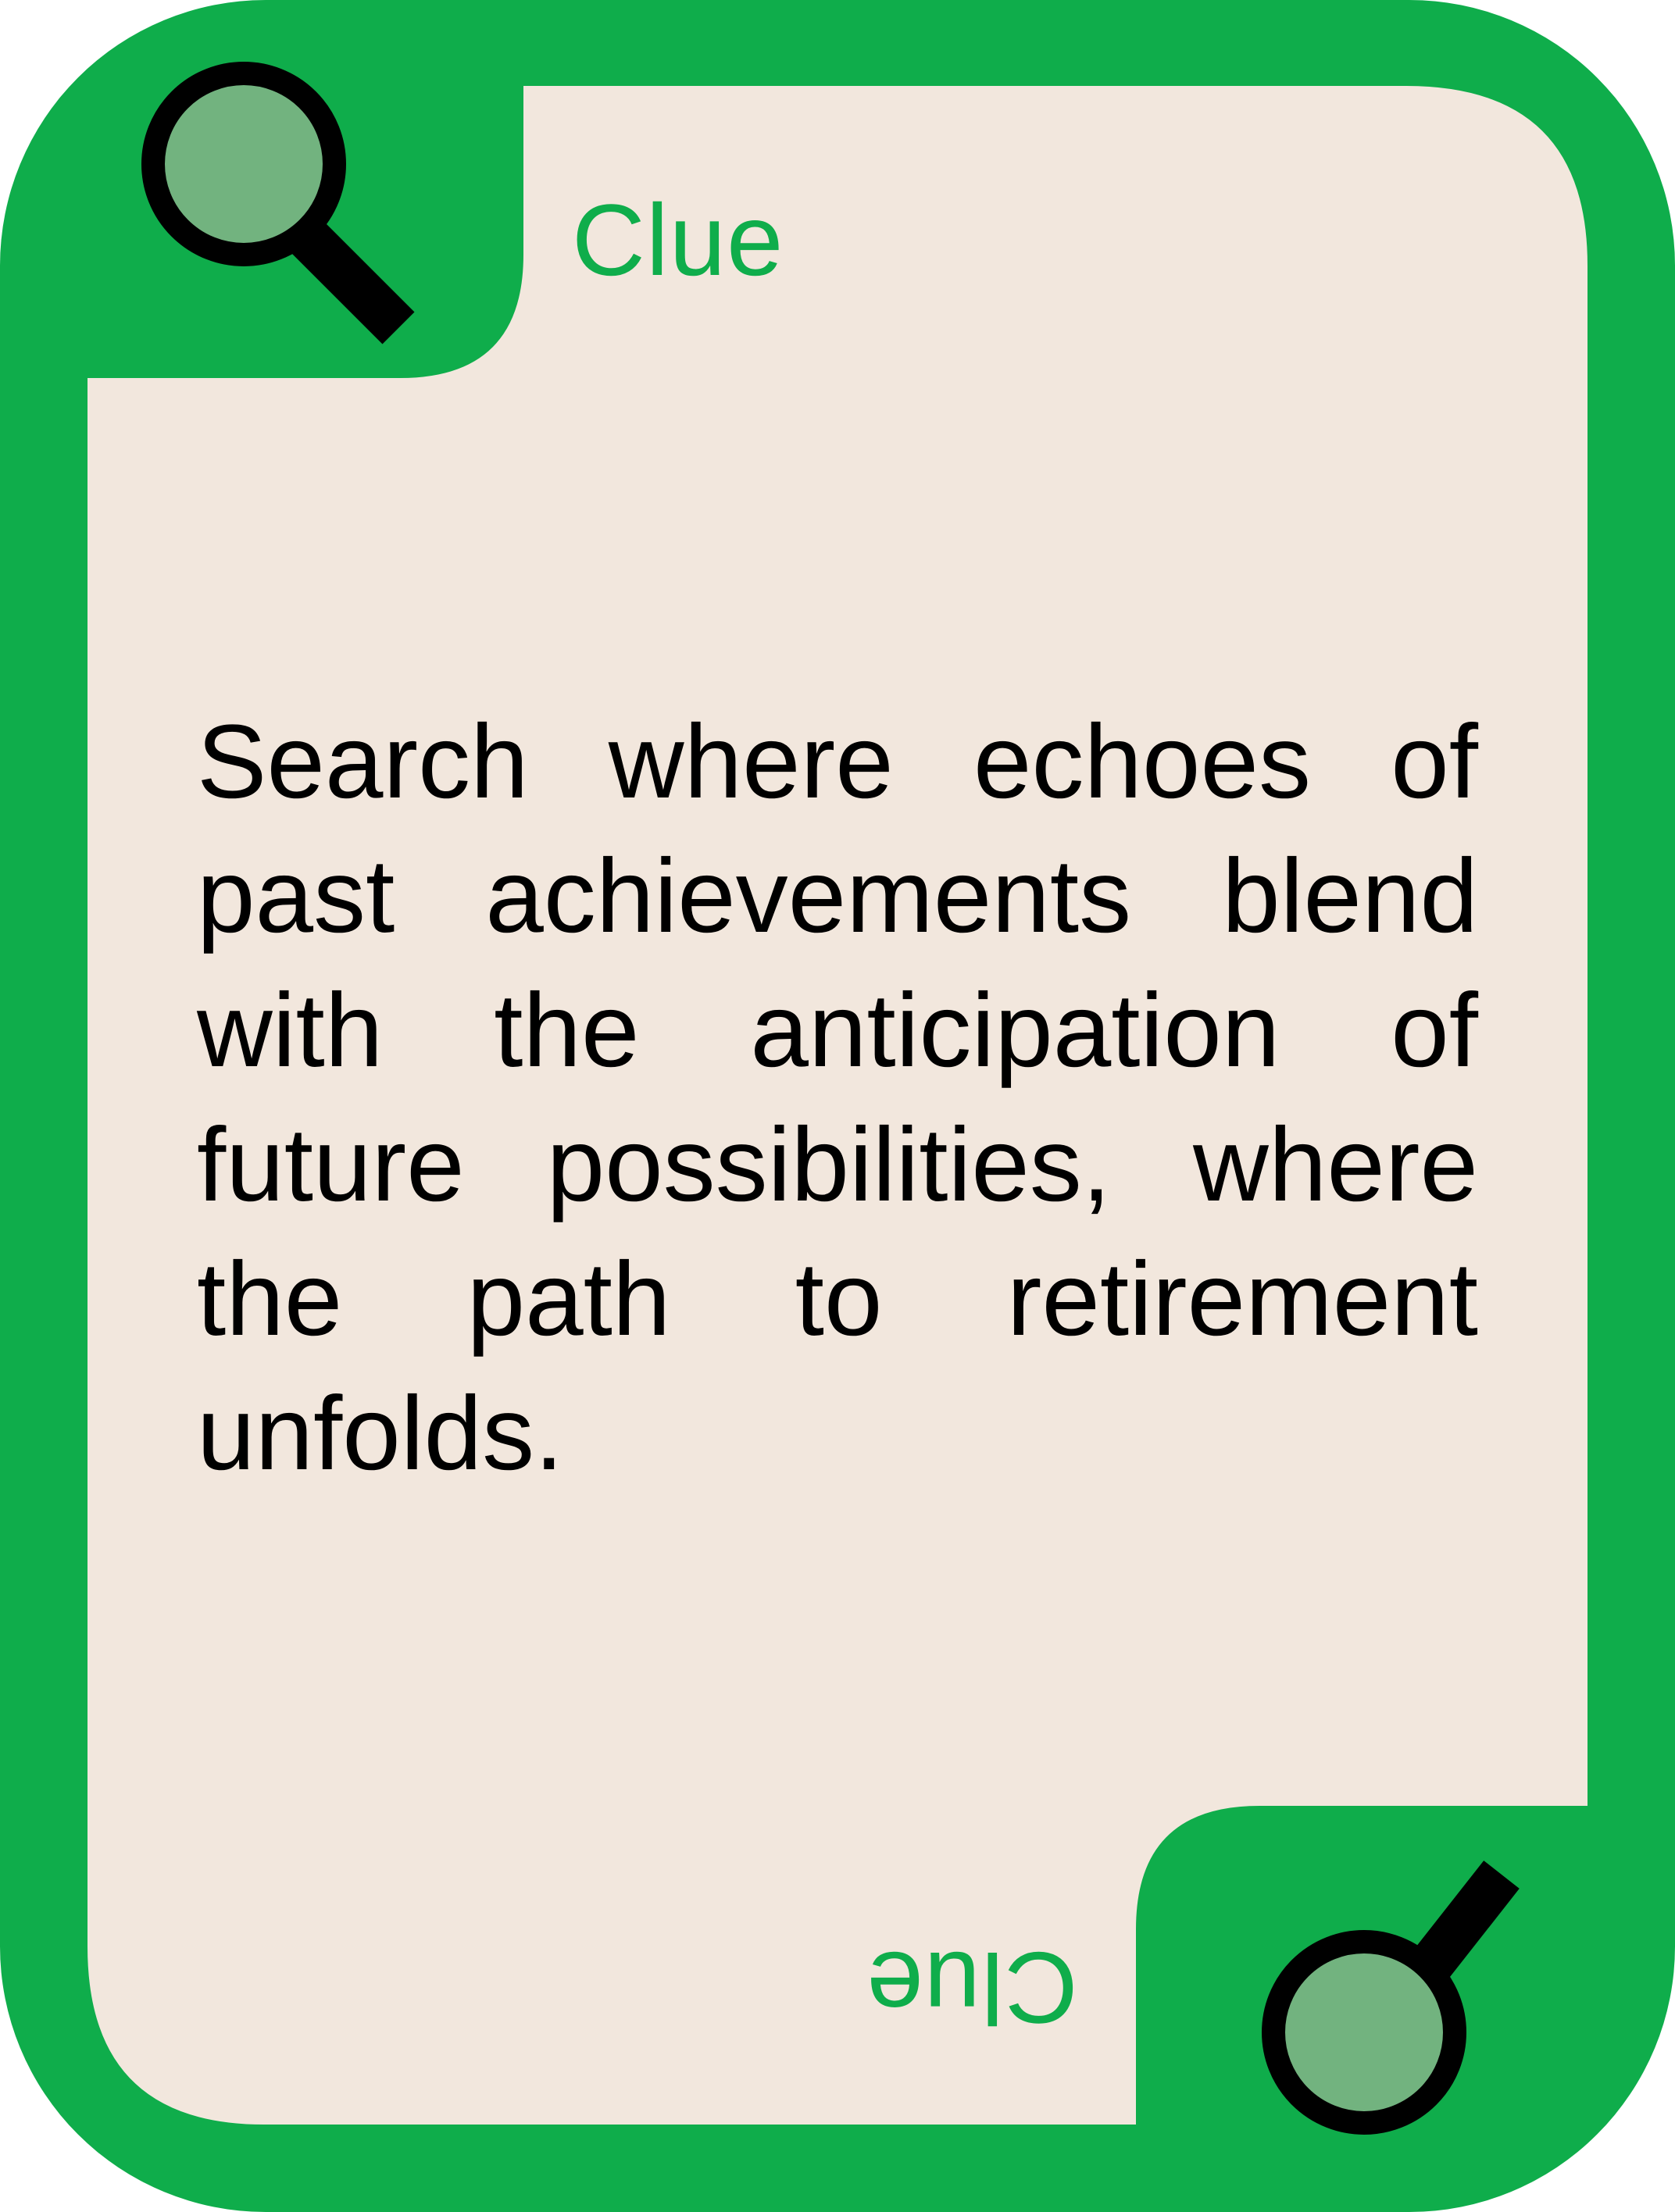 The width and height of the screenshot is (1675, 2212). Describe the element at coordinates (972, 1988) in the screenshot. I see `card-title-rotated: Clue` at that location.